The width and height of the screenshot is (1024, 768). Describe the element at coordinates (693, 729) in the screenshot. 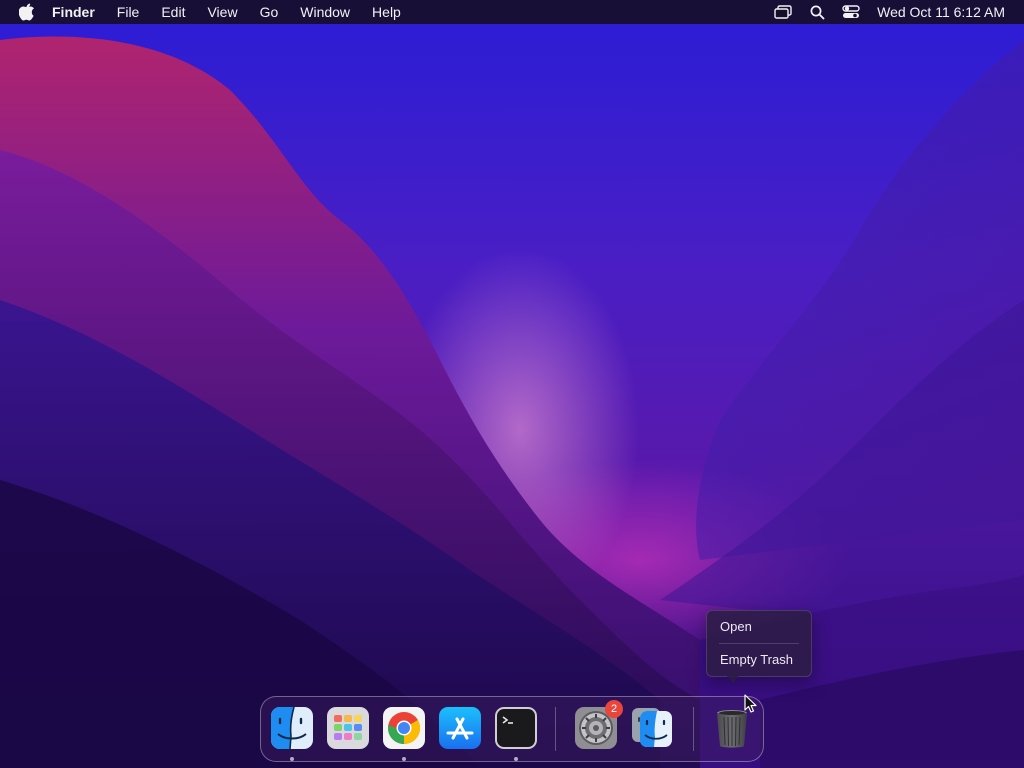

I see `dock-separator-trash` at that location.